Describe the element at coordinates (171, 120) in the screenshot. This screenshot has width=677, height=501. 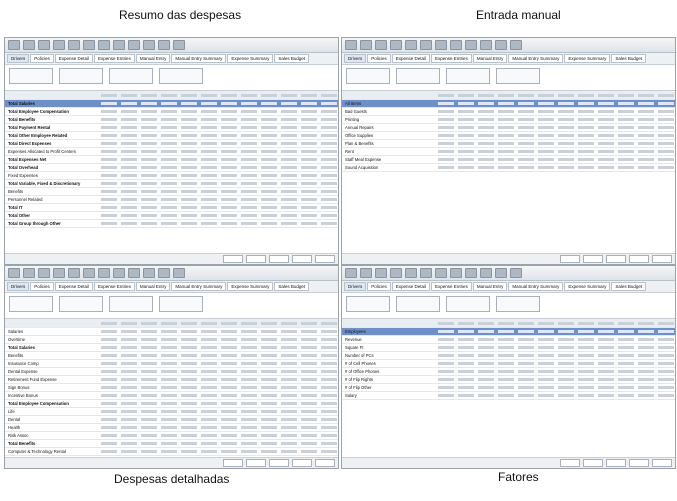
I see `table-row: Total Benefits` at that location.